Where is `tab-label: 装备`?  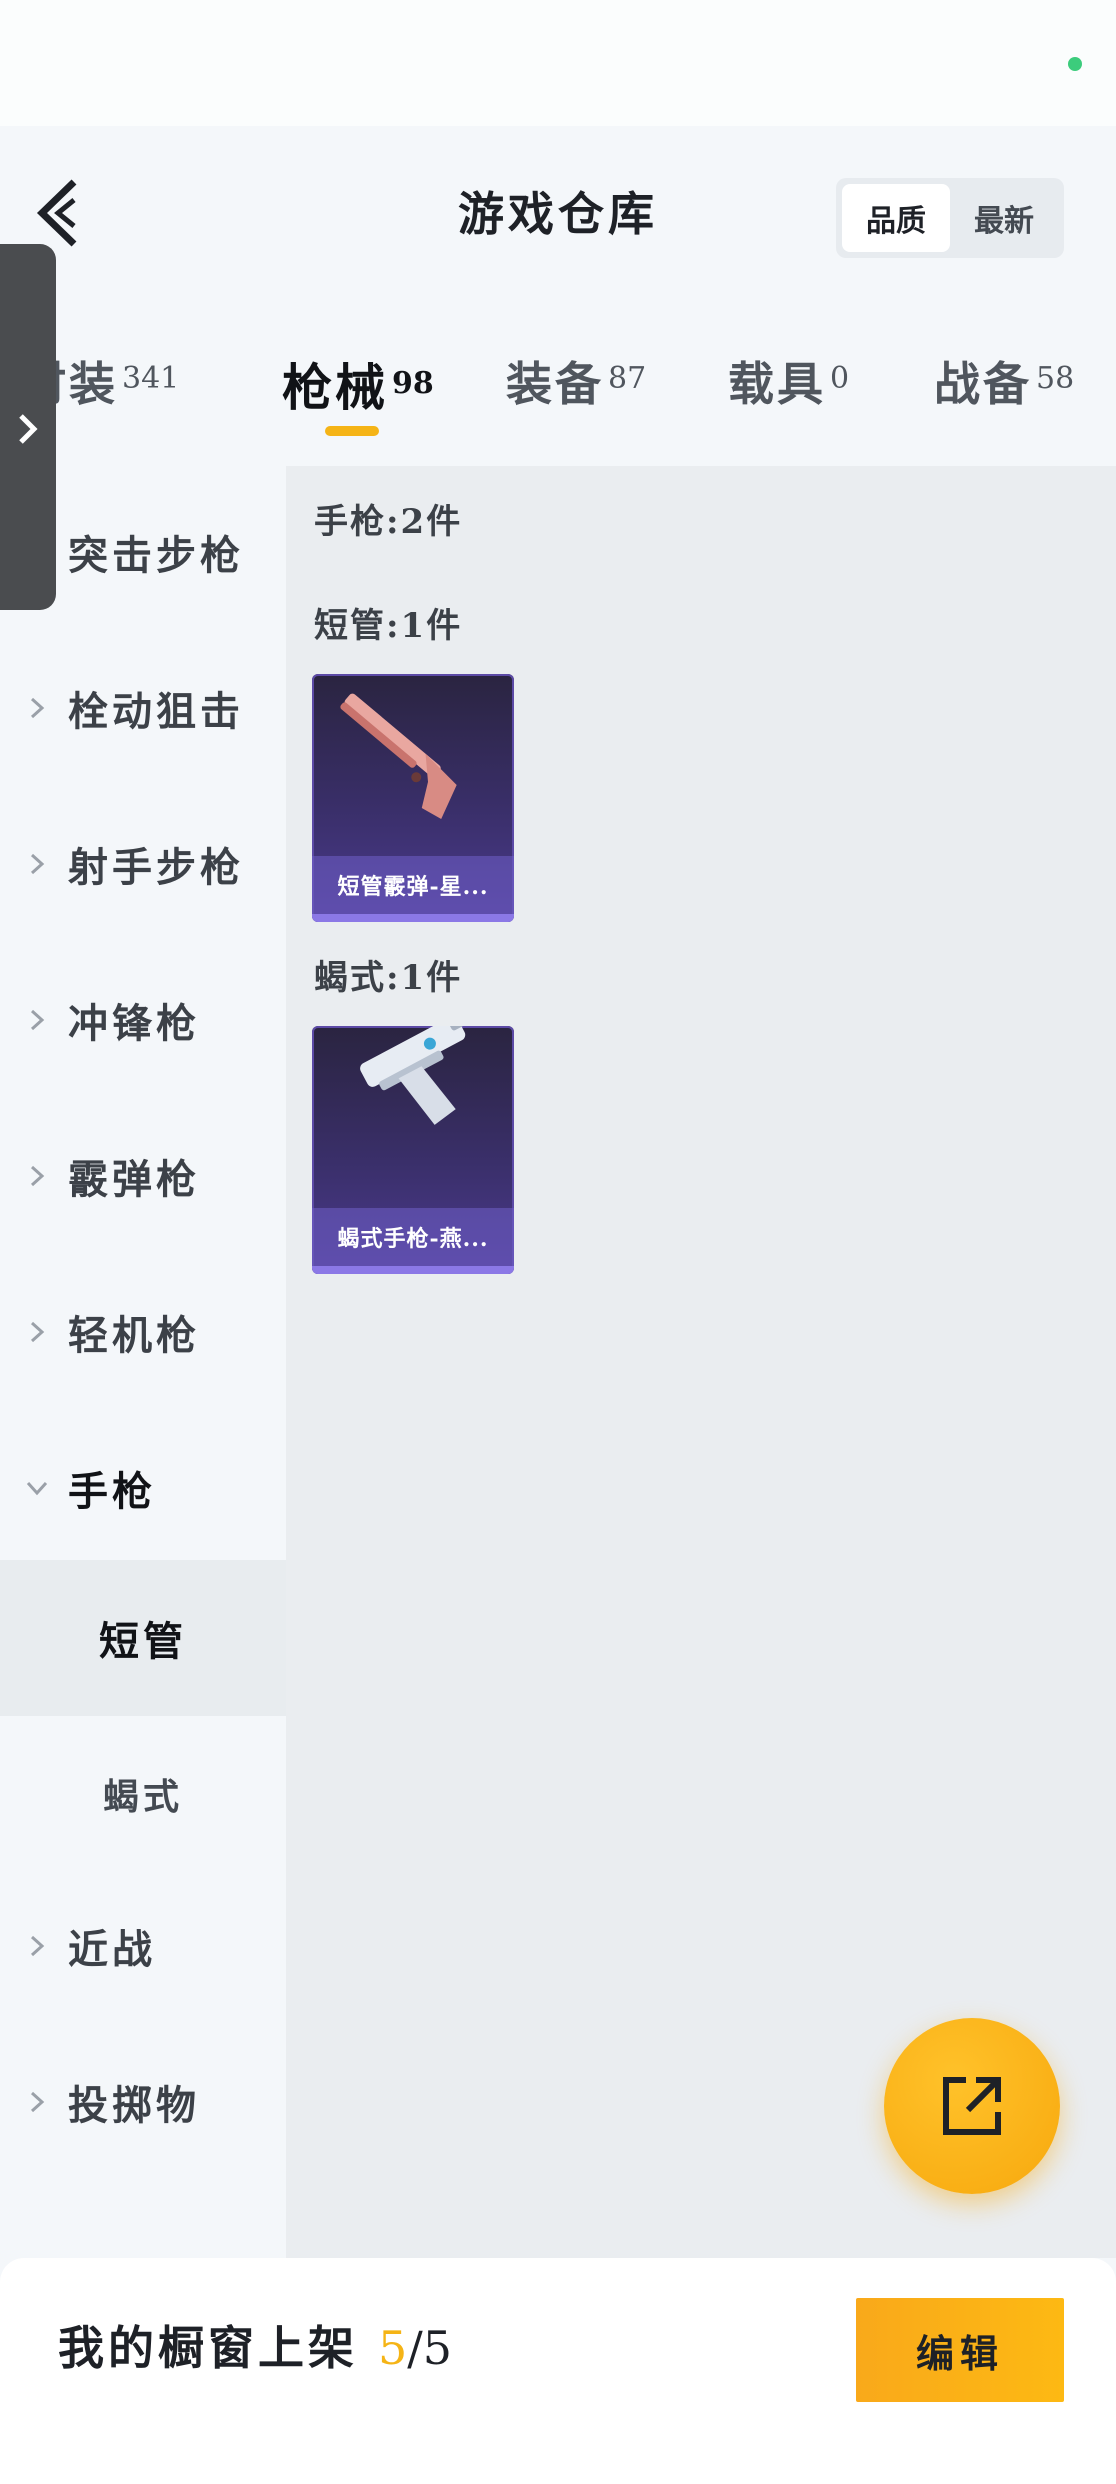 tab-label: 装备 is located at coordinates (555, 384).